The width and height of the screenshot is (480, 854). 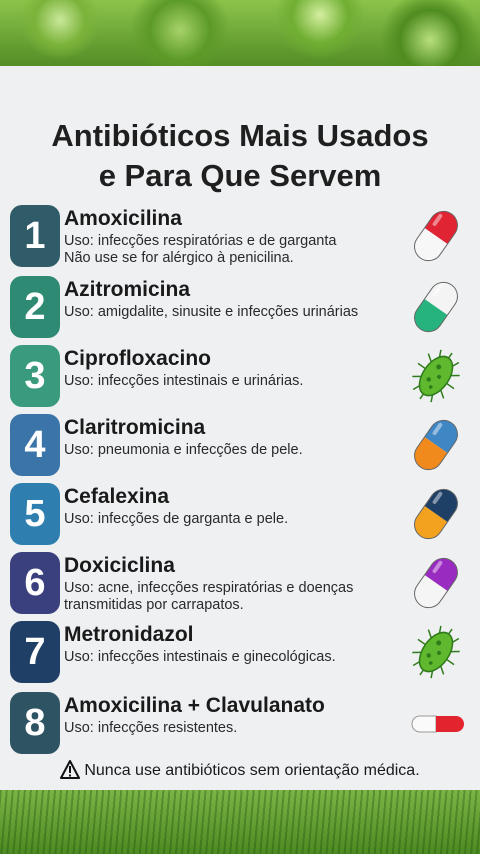 I want to click on antibiotic-name: Doxiciclina, so click(x=119, y=565).